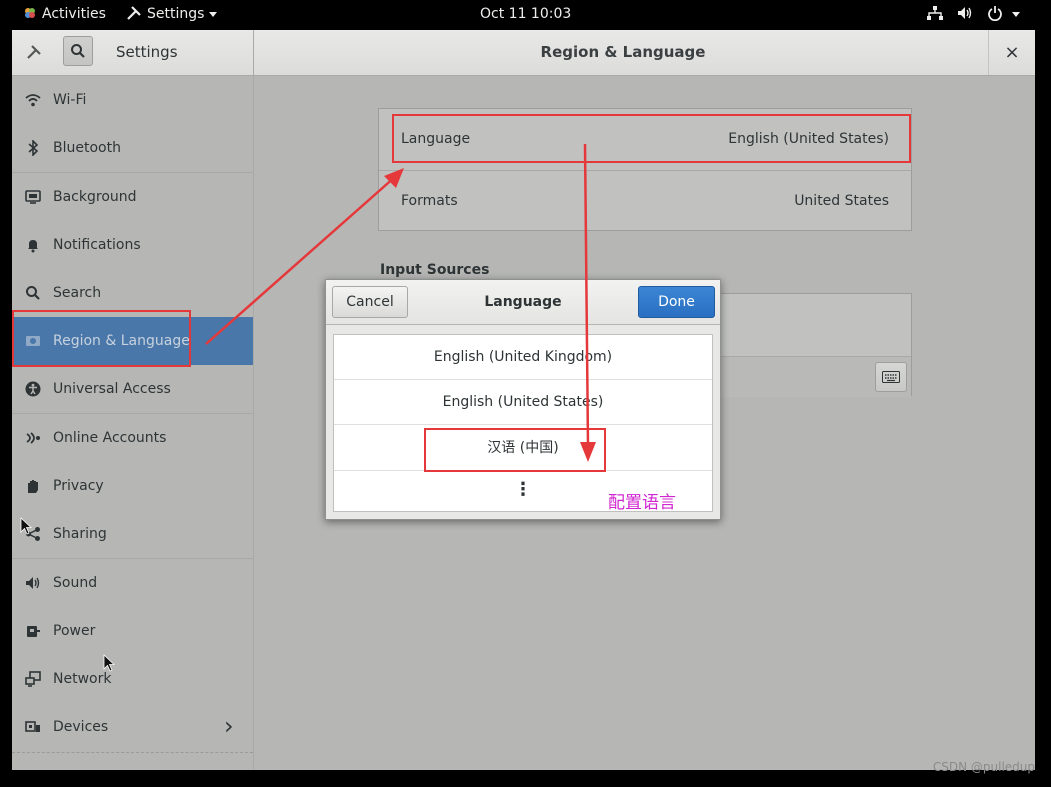  I want to click on watermark: CSDN @pulledup, so click(983, 767).